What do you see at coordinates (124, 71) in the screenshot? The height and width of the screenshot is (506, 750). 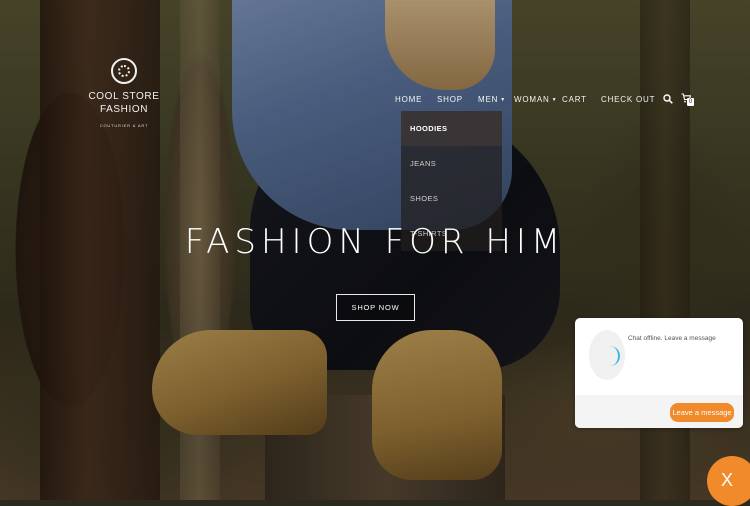 I see `logo-emblem-icon` at bounding box center [124, 71].